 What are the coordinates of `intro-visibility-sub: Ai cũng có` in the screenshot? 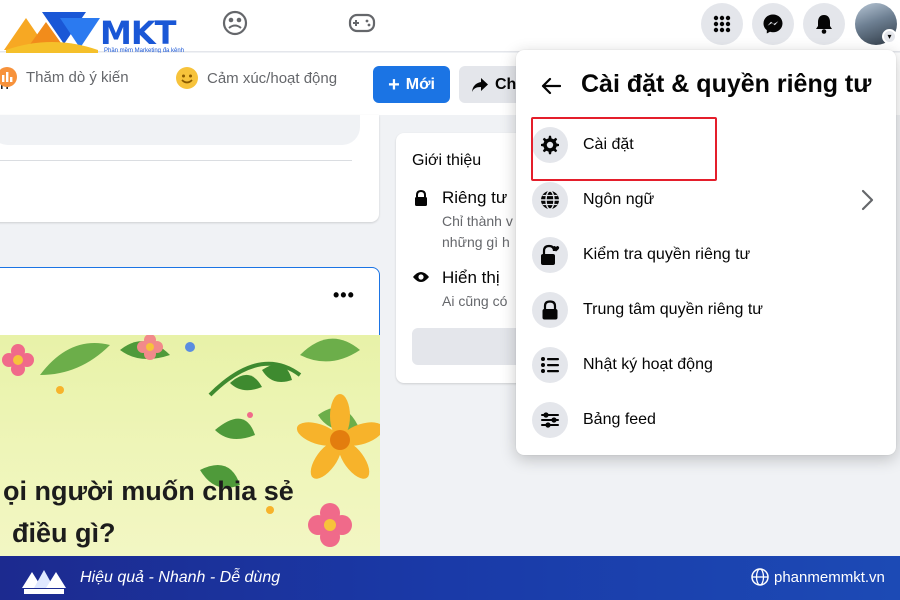 It's located at (475, 301).